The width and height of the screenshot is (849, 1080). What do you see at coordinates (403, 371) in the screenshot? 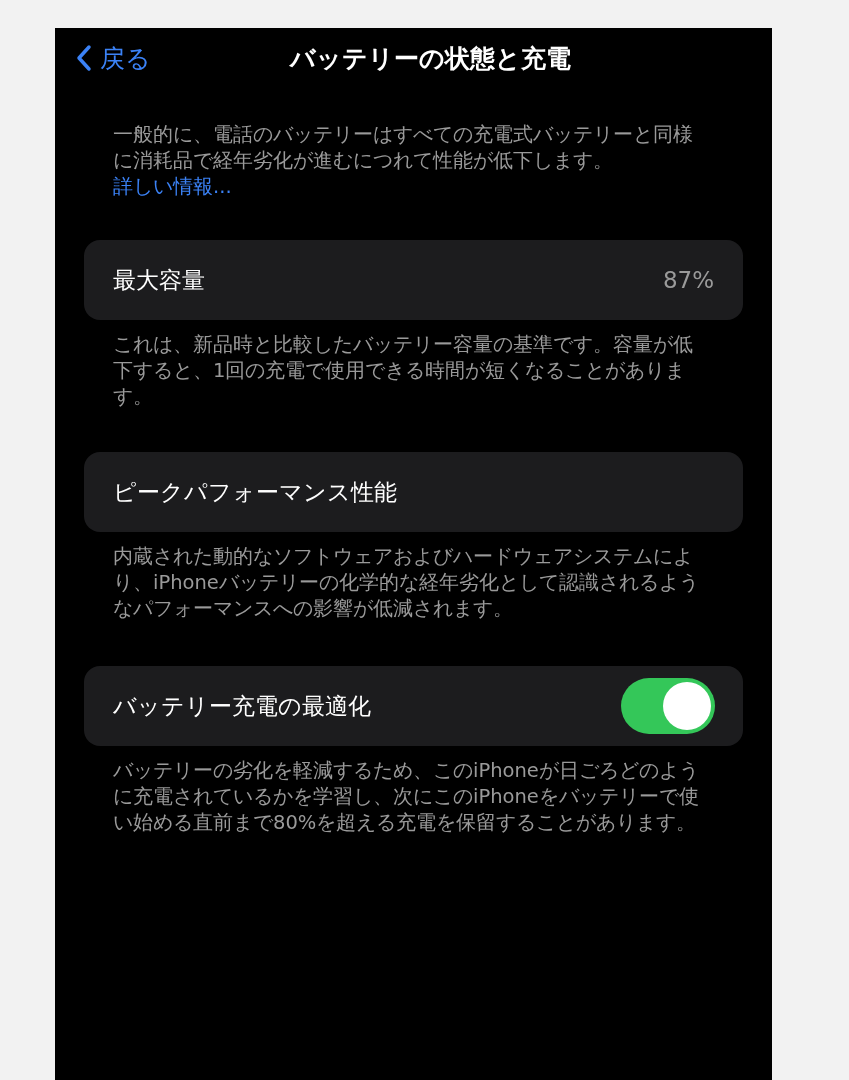
I see `row-description: これは、新品時と比較したバッテリー容量の基準です。容量が低下すると、1回の充電で使用できる時間が短くなることがあります。` at bounding box center [403, 371].